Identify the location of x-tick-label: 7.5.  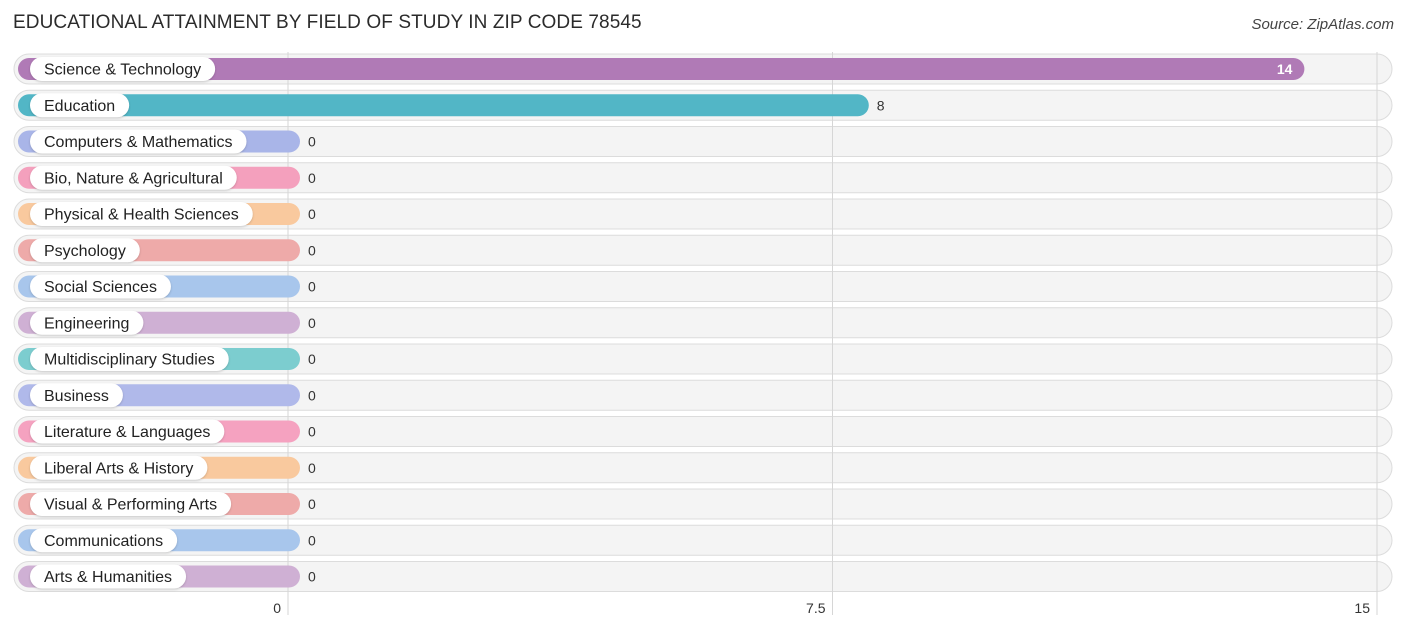
(816, 608).